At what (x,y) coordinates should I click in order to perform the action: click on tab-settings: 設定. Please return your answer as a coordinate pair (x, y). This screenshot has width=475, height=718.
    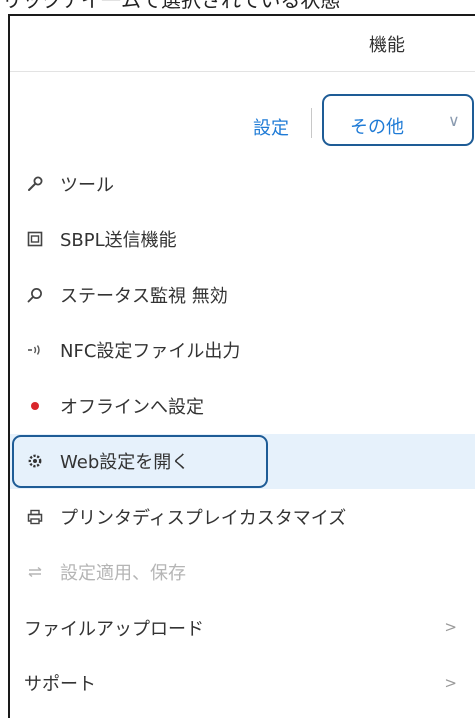
    Looking at the image, I should click on (271, 127).